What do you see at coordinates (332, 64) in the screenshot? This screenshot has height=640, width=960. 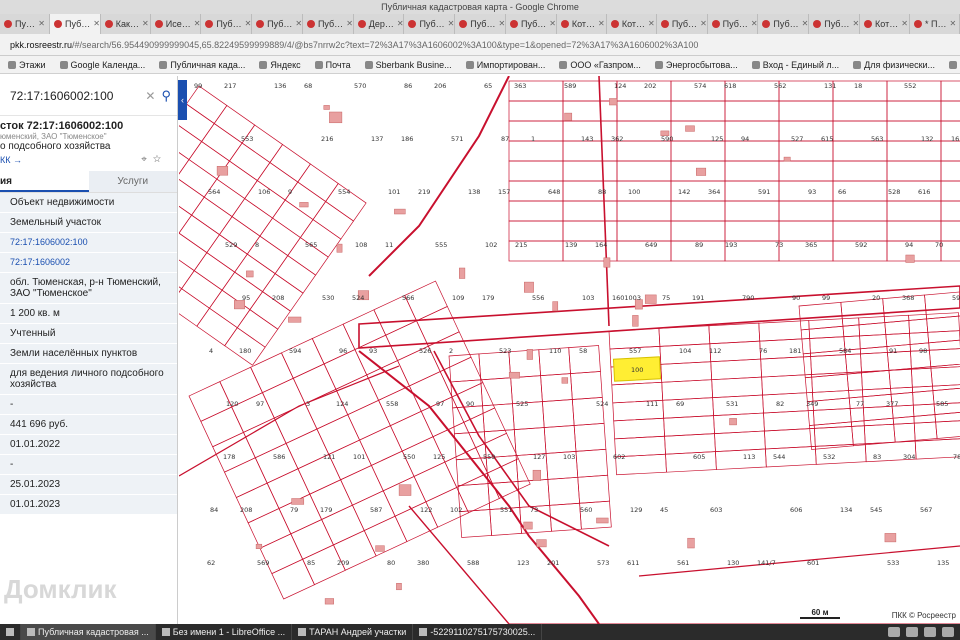 I see `bookmark-item: Почта` at bounding box center [332, 64].